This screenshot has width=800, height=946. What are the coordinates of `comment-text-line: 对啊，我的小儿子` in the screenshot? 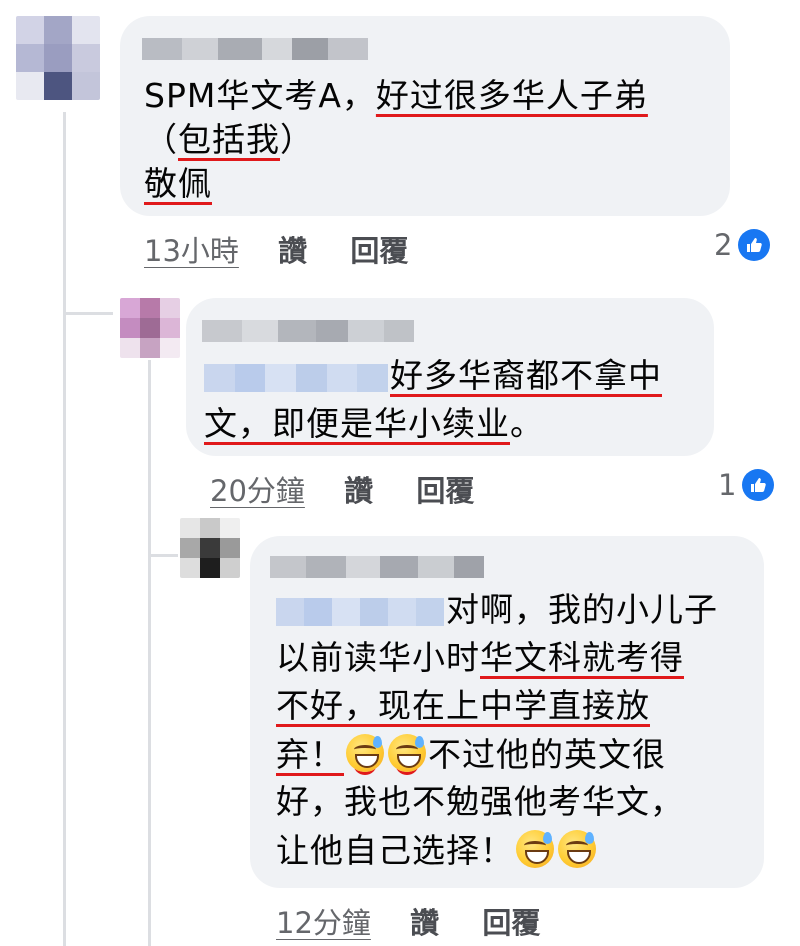 It's located at (497, 611).